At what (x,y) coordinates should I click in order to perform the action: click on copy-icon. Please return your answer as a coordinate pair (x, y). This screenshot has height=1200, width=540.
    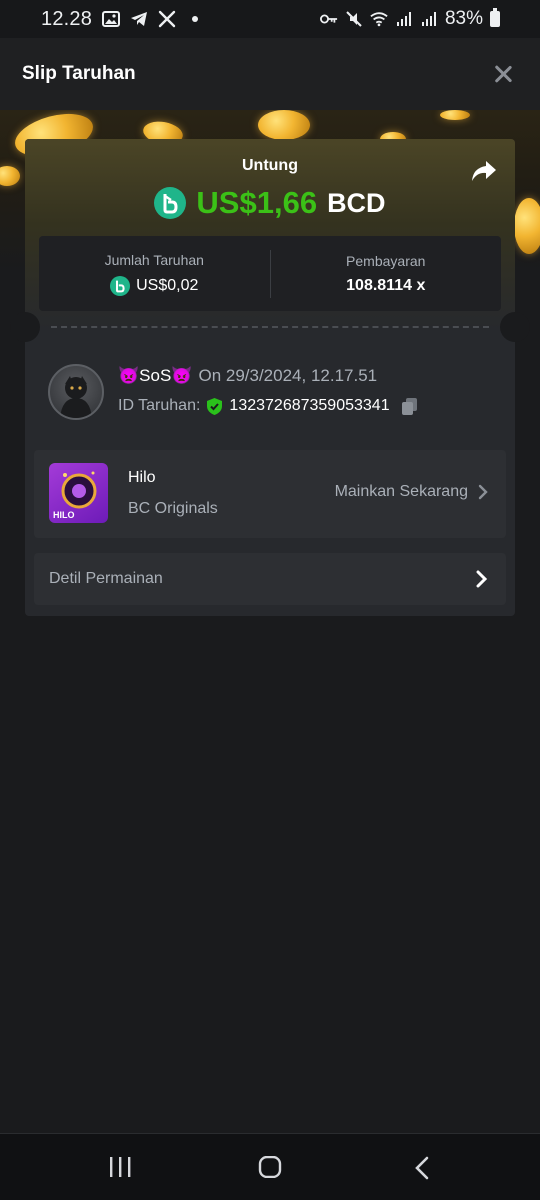
    Looking at the image, I should click on (410, 406).